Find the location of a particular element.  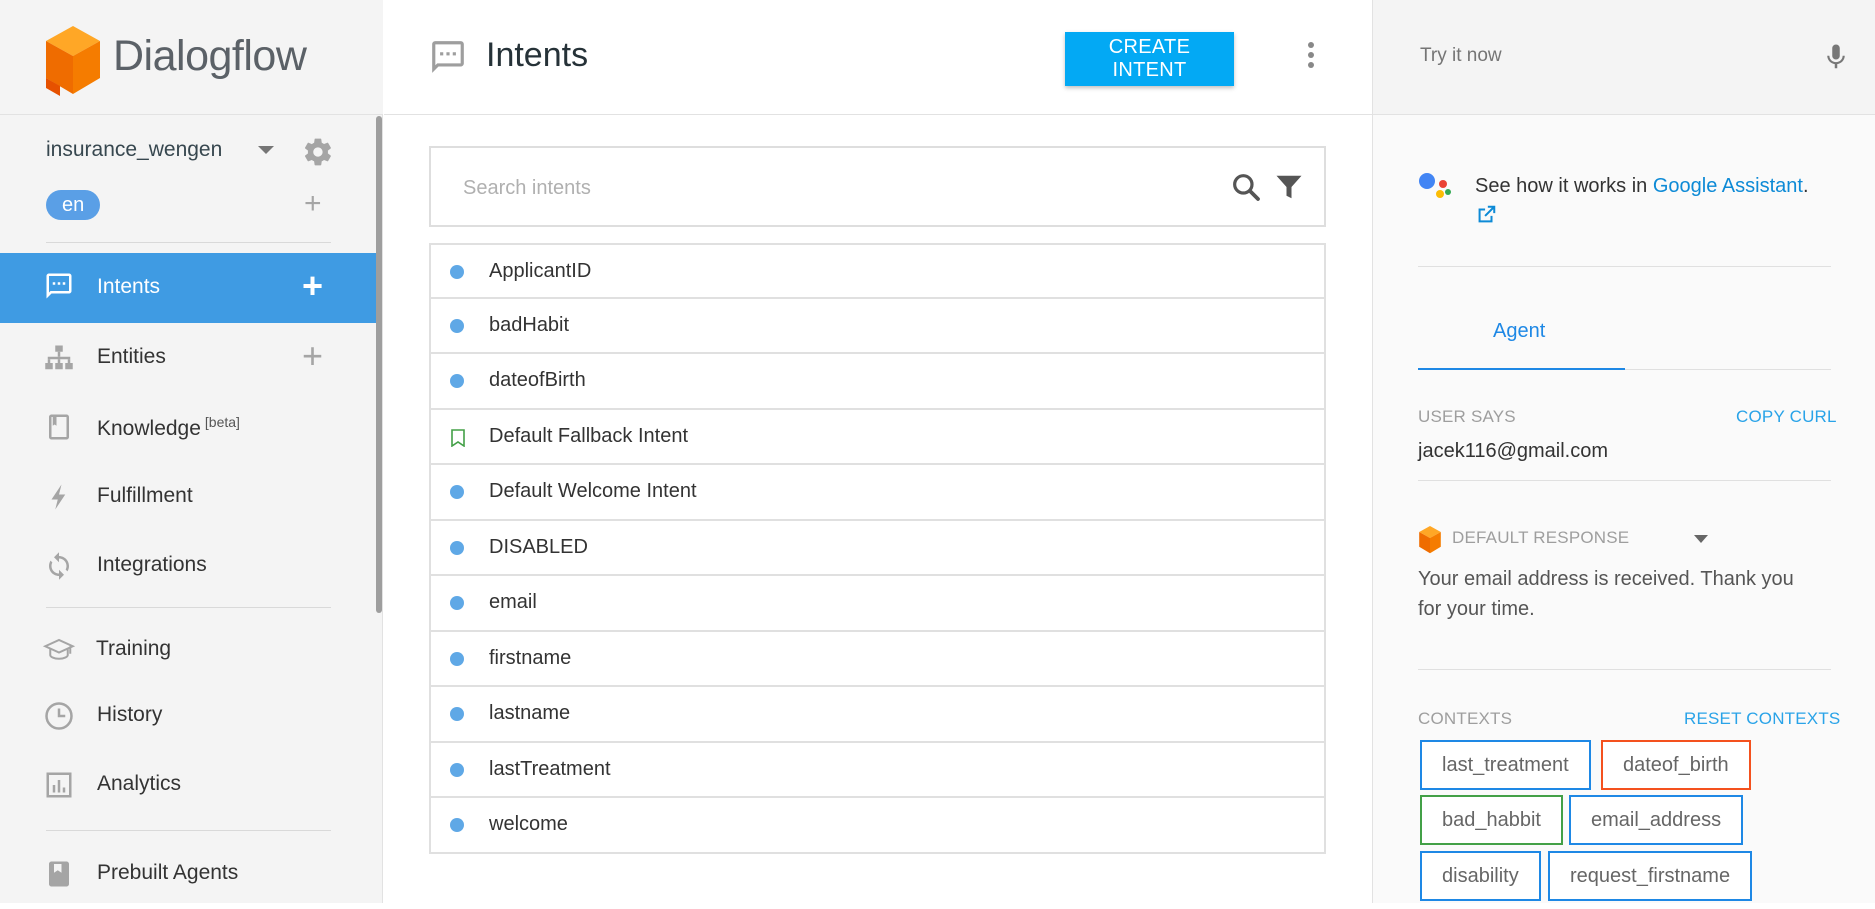

context-chip: email_address is located at coordinates (1656, 820).